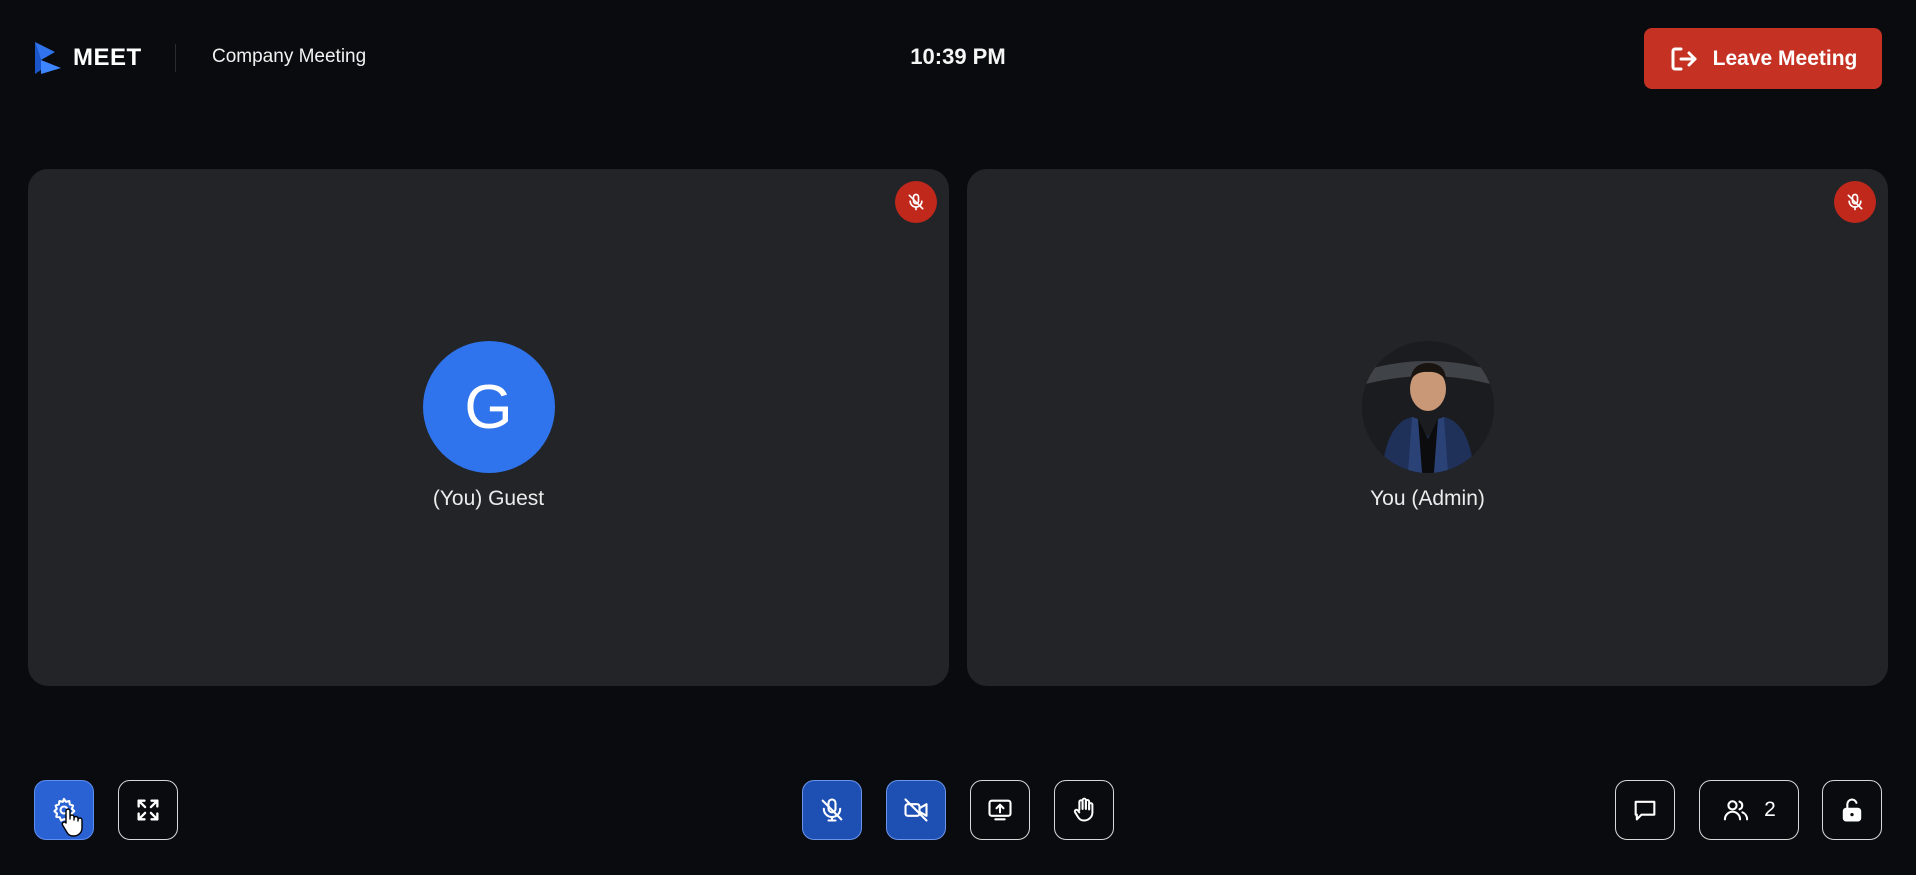 This screenshot has width=1916, height=875. I want to click on leave-meeting-button: Leave Meeting, so click(1763, 58).